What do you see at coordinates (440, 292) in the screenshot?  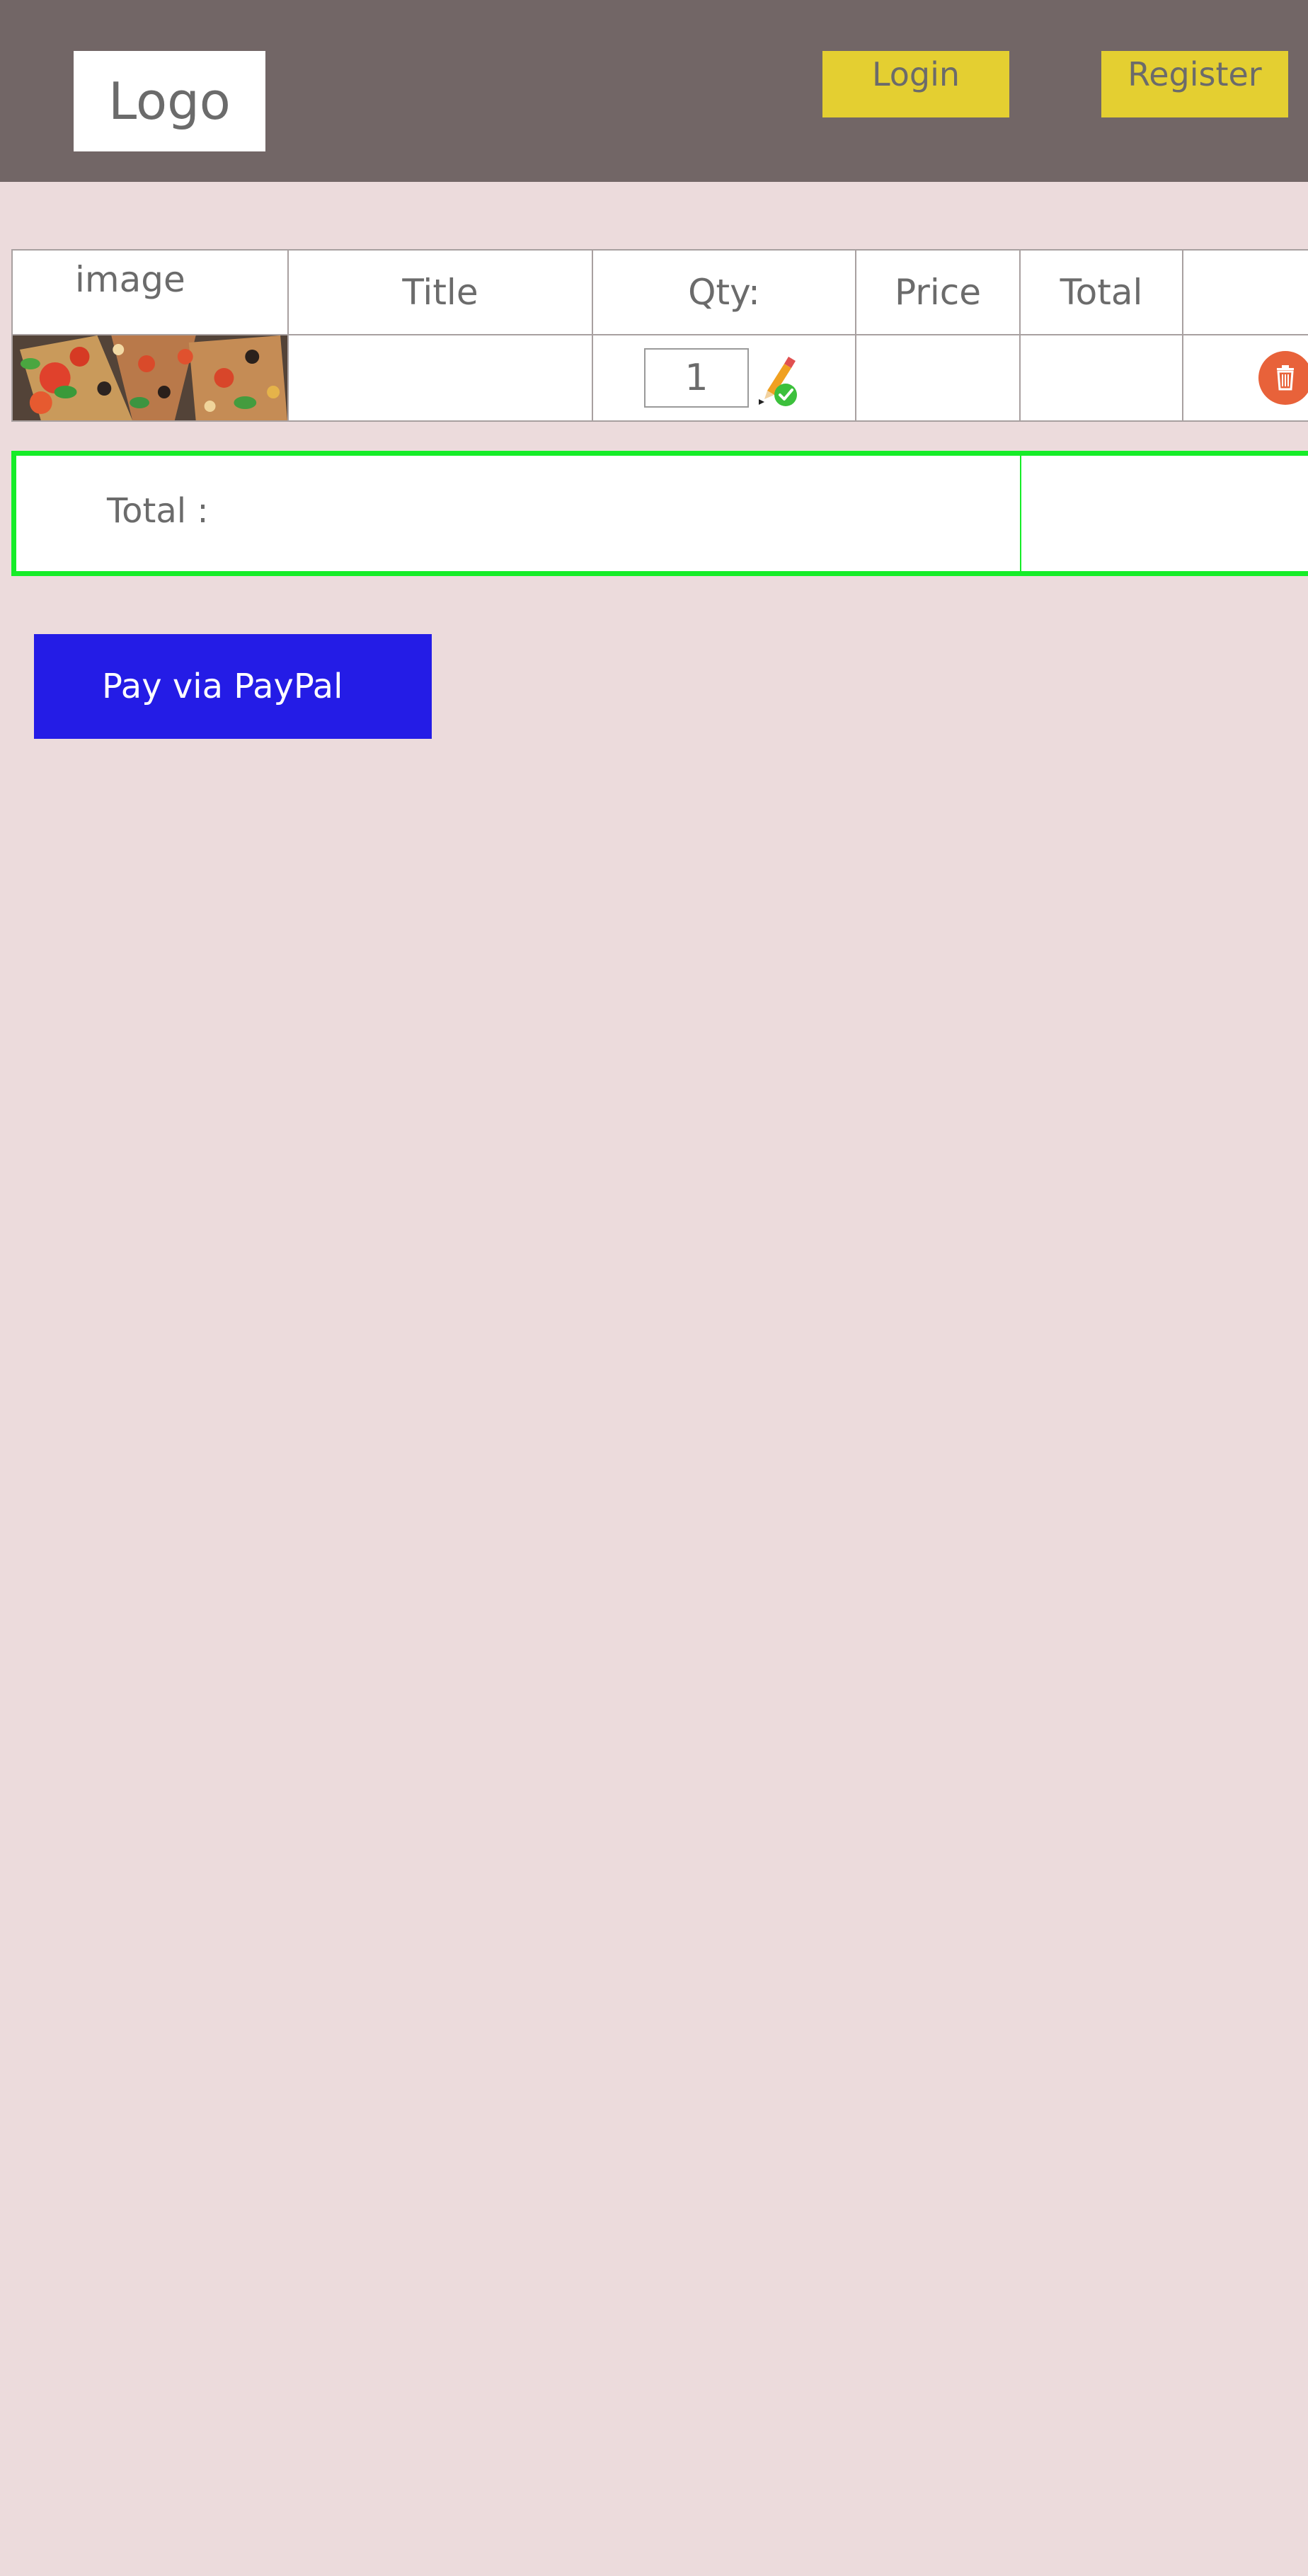 I see `column-header-title: Title` at bounding box center [440, 292].